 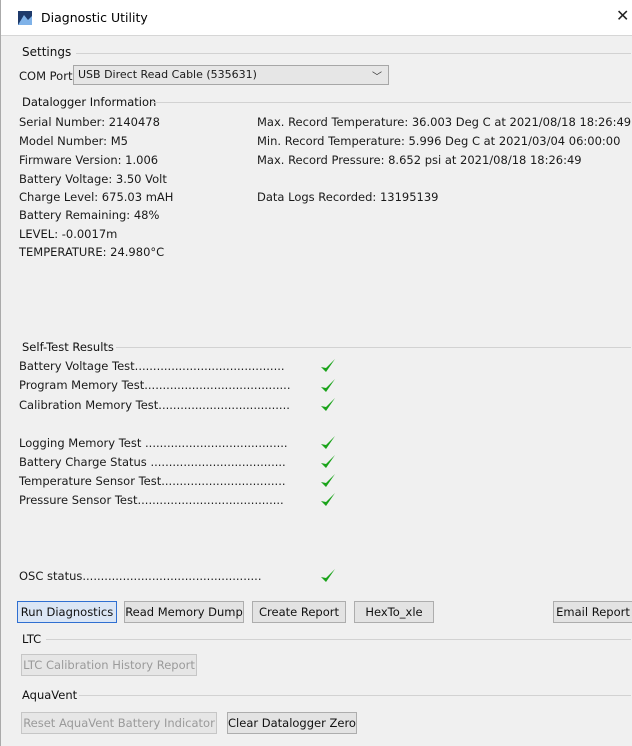 I want to click on title-bar: Diagnostic Utility ✕, so click(x=316, y=18).